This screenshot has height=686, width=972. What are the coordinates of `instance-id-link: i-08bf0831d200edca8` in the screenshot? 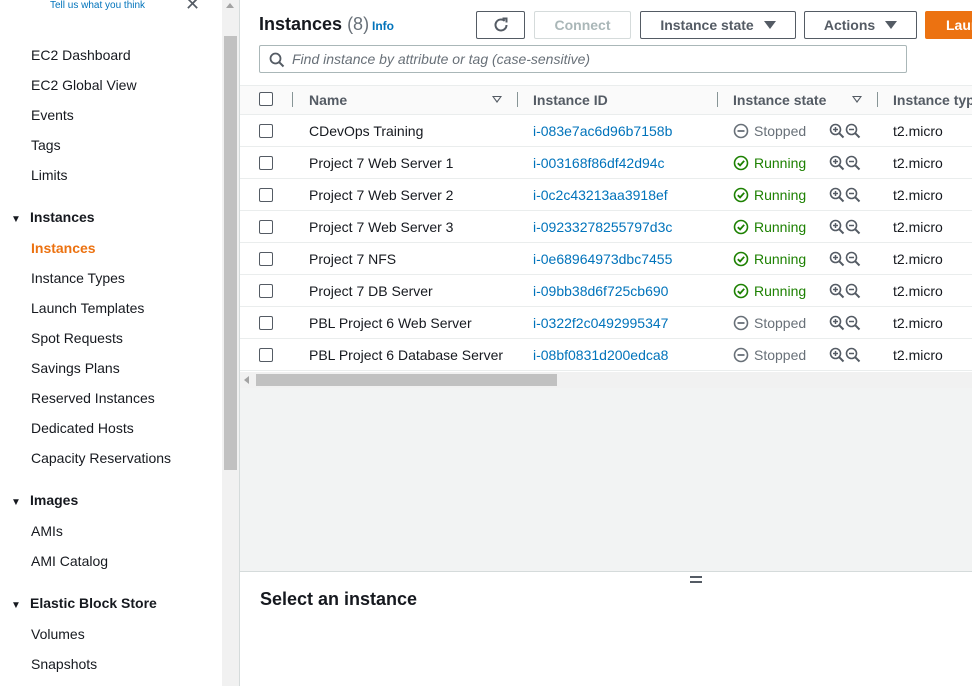 It's located at (600, 355).